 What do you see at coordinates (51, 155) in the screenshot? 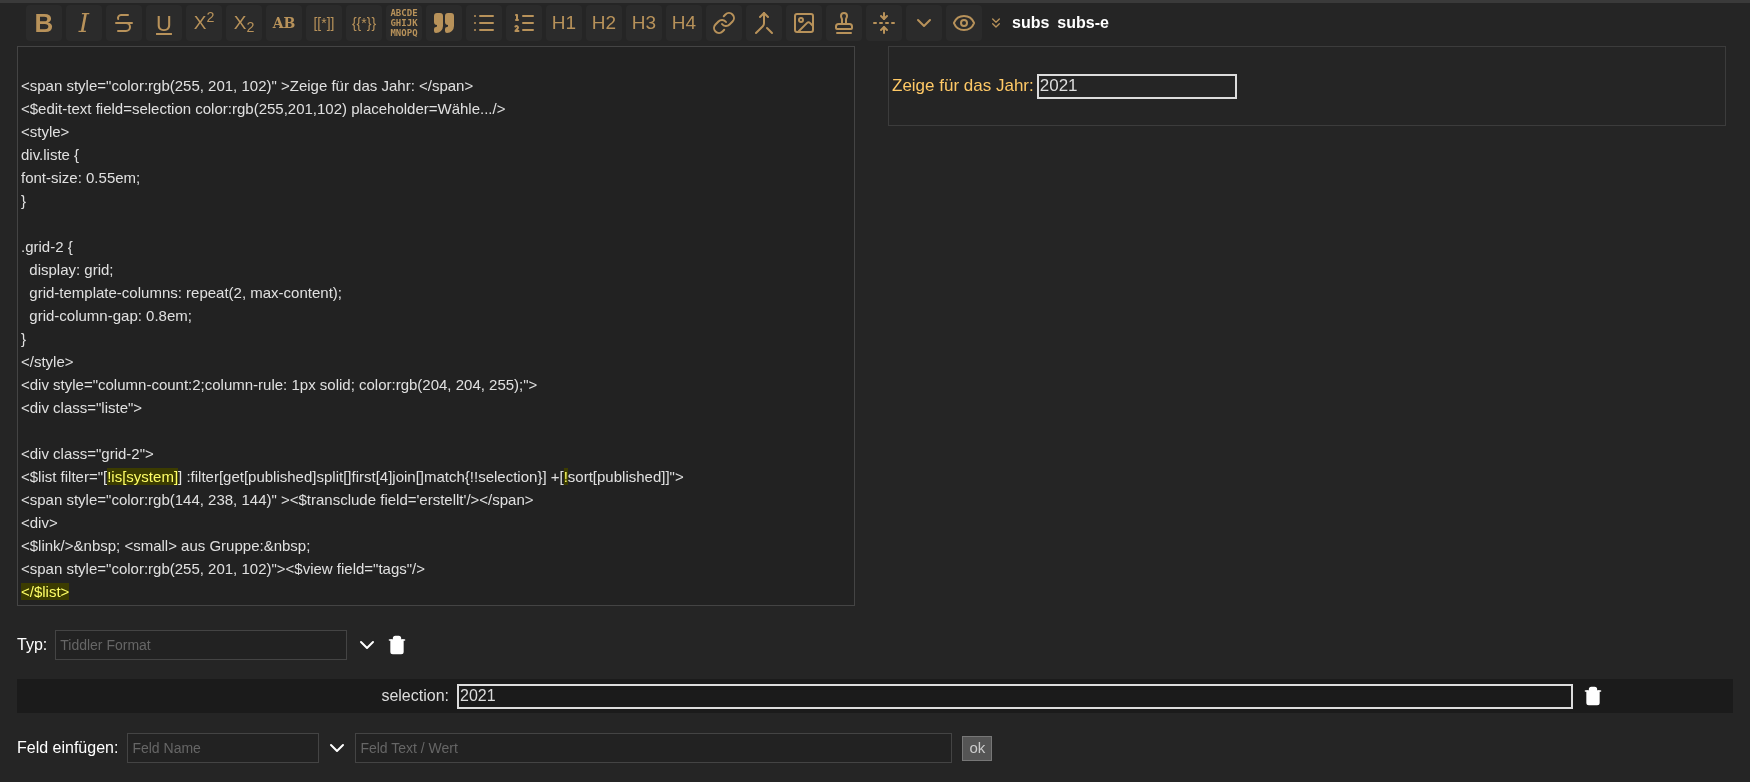
I see `code-line: div.liste {` at bounding box center [51, 155].